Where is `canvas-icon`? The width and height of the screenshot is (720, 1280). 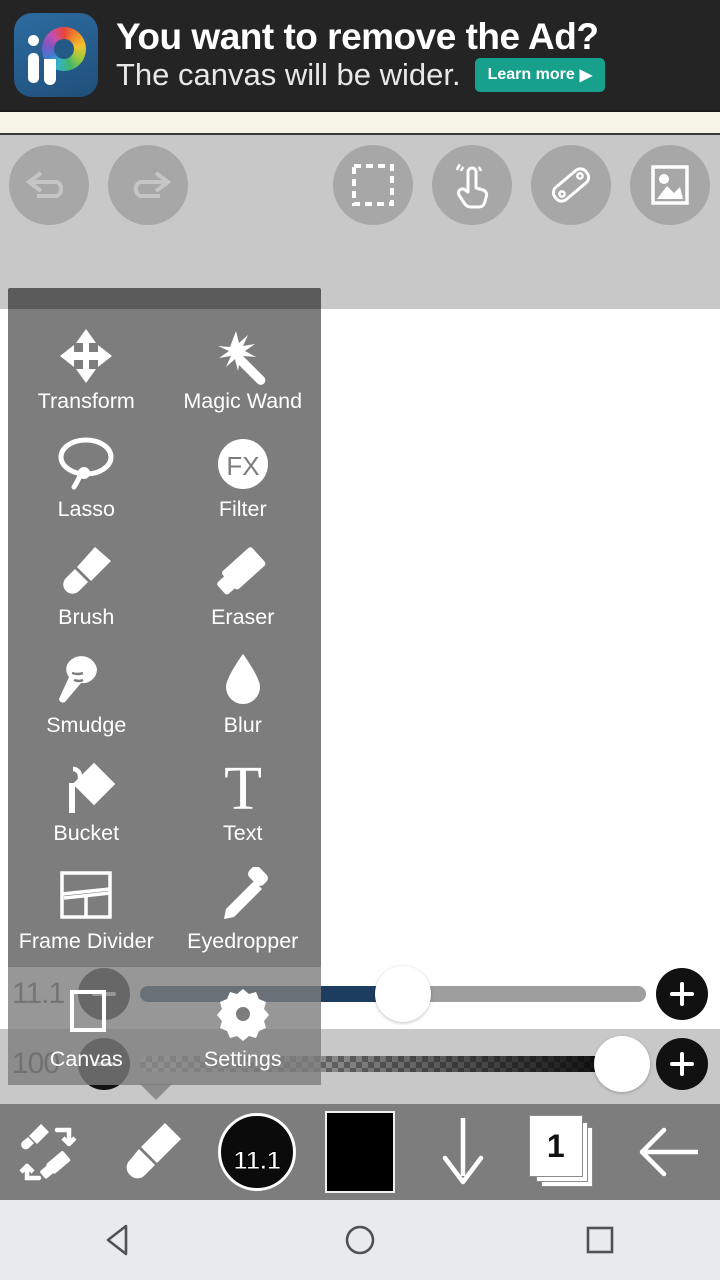
canvas-icon is located at coordinates (86, 1014).